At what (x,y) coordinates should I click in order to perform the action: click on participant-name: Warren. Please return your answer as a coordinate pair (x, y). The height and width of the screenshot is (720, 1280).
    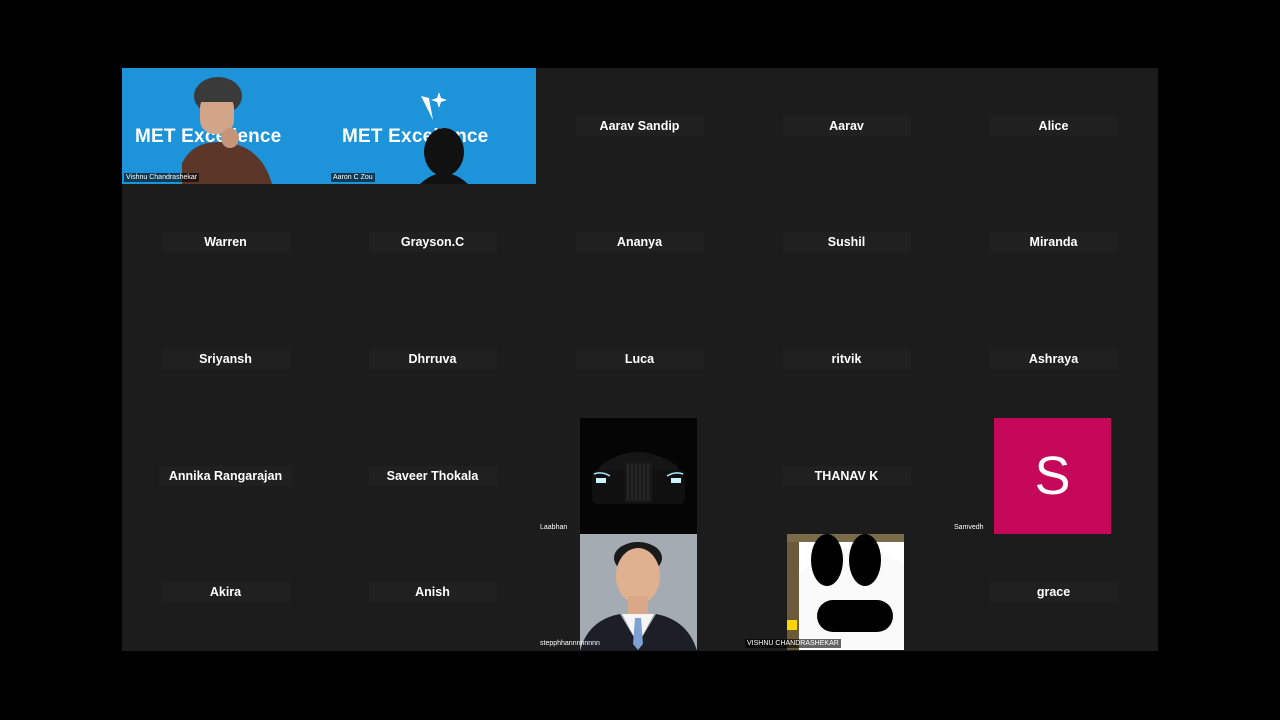
    Looking at the image, I should click on (225, 242).